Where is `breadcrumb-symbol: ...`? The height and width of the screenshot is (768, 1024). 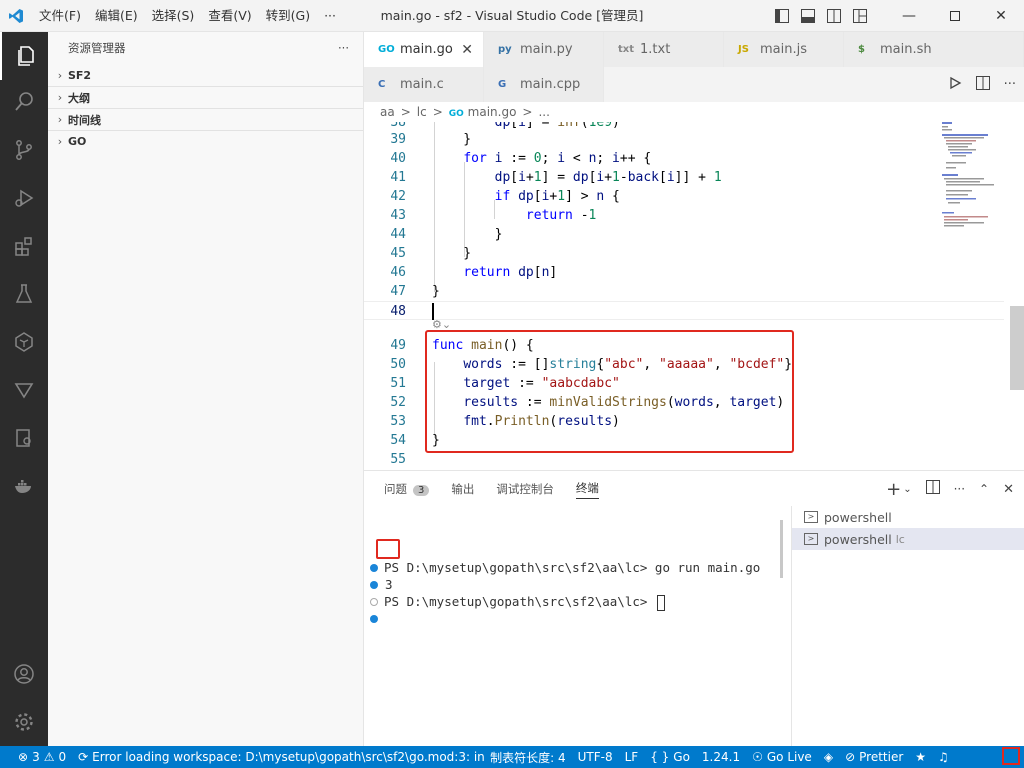
breadcrumb-symbol: ... is located at coordinates (543, 112).